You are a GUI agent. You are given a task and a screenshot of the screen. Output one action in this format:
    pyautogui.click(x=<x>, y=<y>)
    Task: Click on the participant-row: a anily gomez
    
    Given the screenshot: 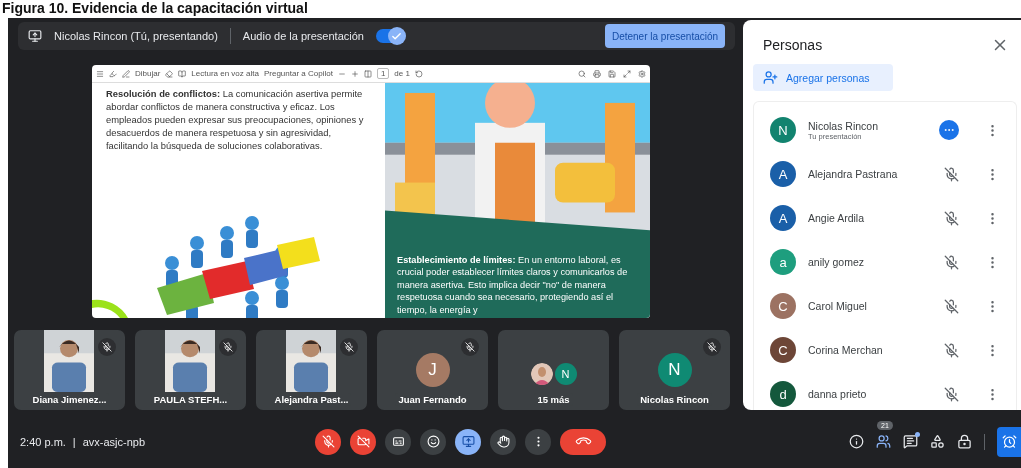 What is the action you would take?
    pyautogui.click(x=885, y=262)
    